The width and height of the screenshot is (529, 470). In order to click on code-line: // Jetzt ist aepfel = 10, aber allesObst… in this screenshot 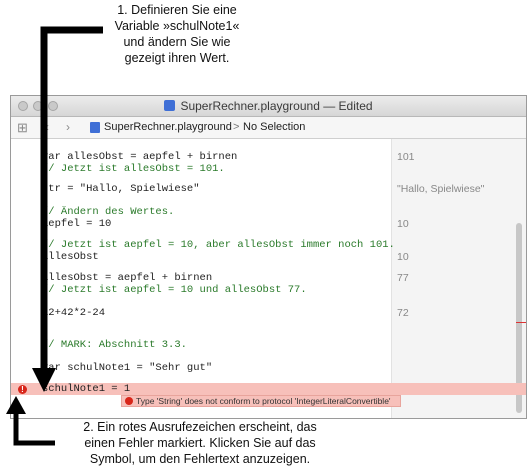, I will do `click(218, 245)`.